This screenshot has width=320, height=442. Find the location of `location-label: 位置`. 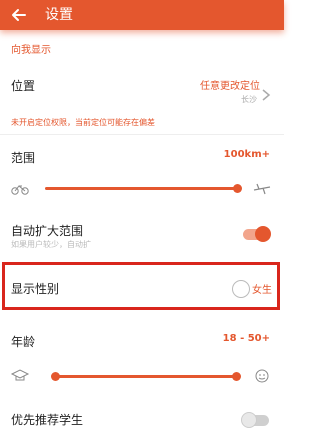

location-label: 位置 is located at coordinates (23, 86).